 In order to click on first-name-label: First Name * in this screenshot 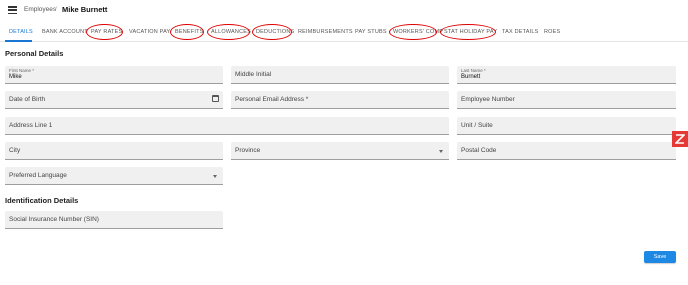, I will do `click(22, 70)`.